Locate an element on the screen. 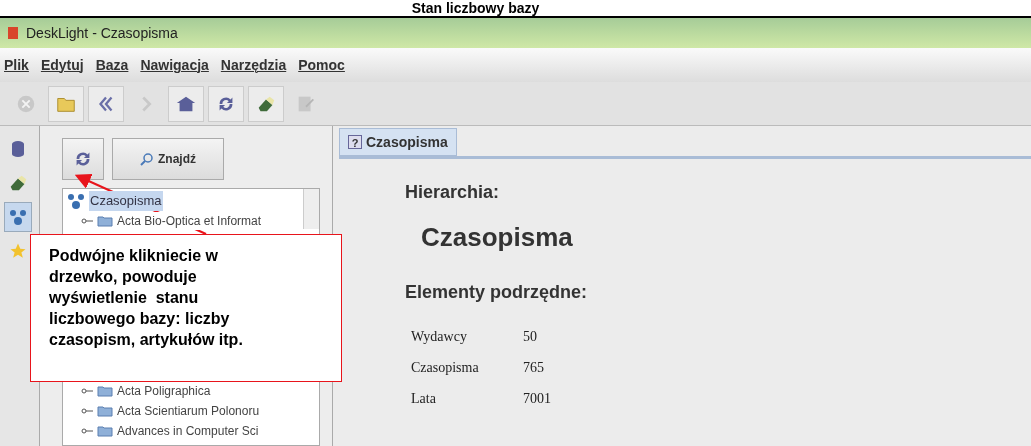  search-icon is located at coordinates (147, 159).